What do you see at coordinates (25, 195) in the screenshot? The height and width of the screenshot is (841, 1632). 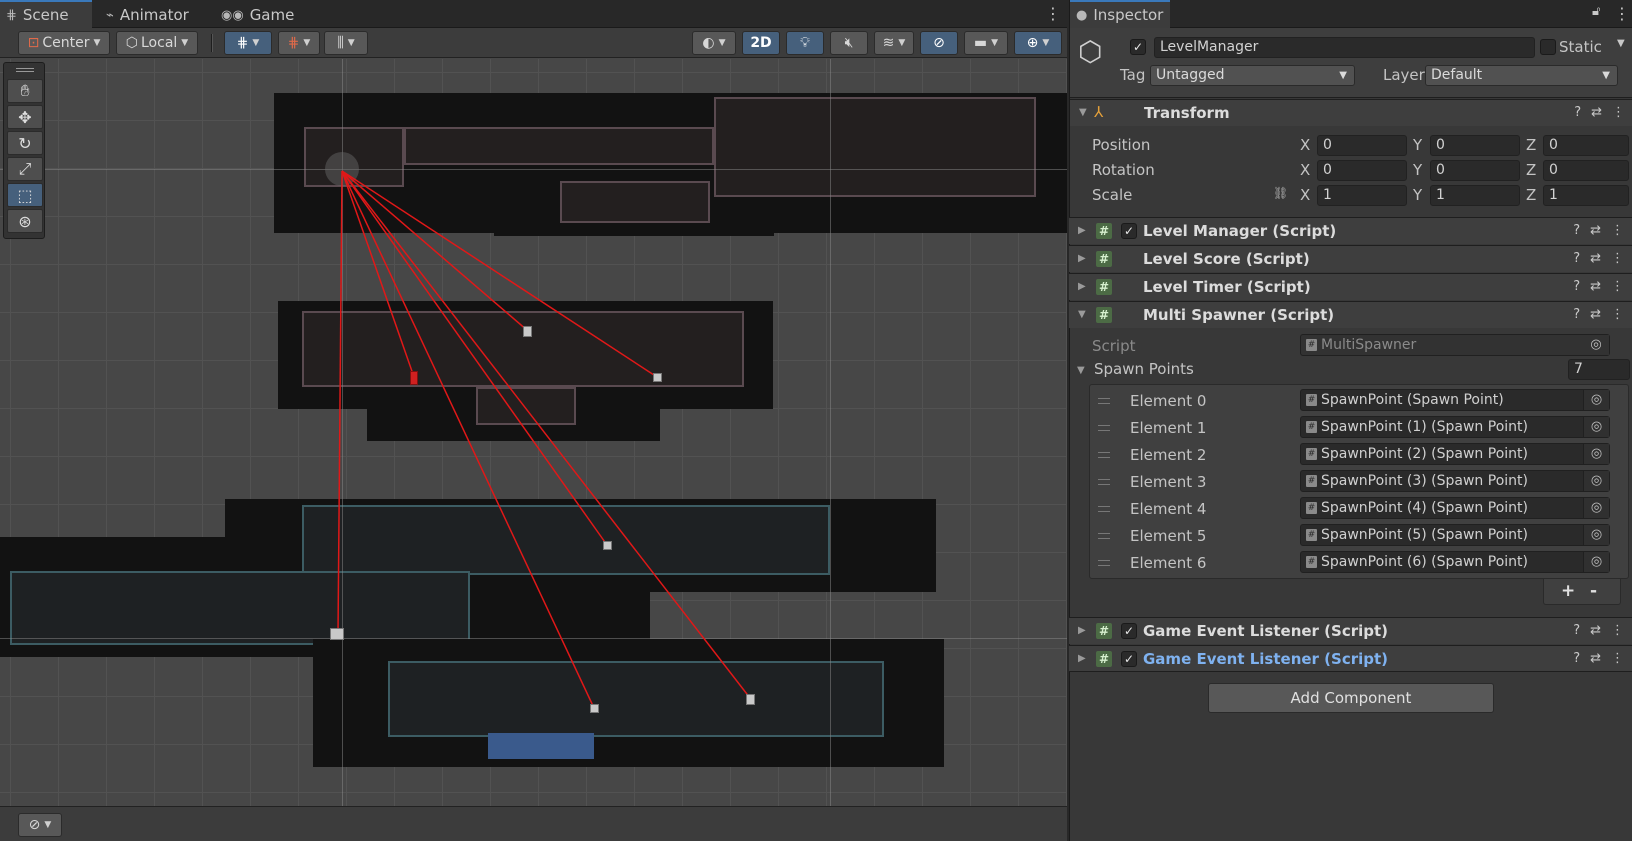 I see `rect-tool-button: ⬚` at bounding box center [25, 195].